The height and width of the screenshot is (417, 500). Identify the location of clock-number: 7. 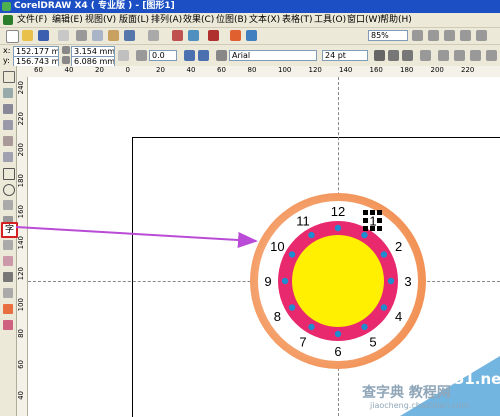
(302, 342).